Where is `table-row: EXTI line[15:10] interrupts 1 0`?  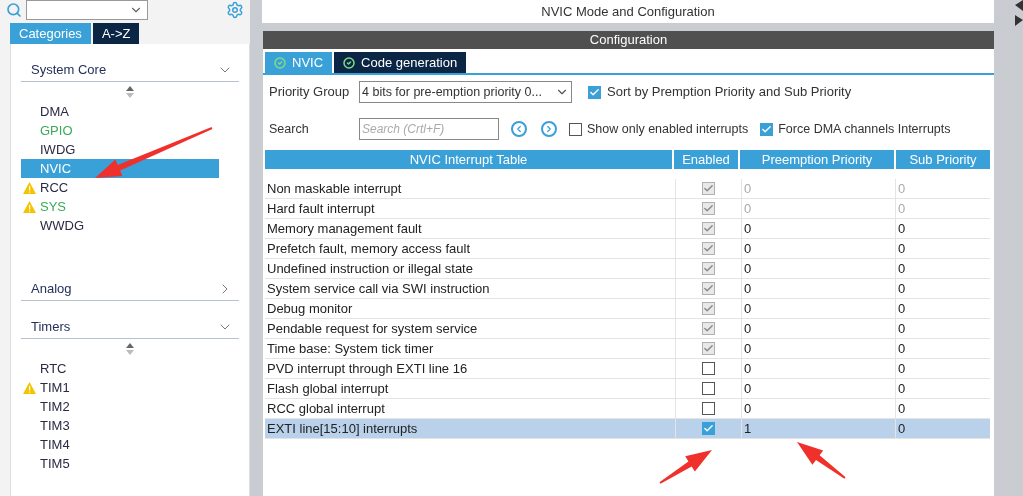
table-row: EXTI line[15:10] interrupts 1 0 is located at coordinates (627, 429).